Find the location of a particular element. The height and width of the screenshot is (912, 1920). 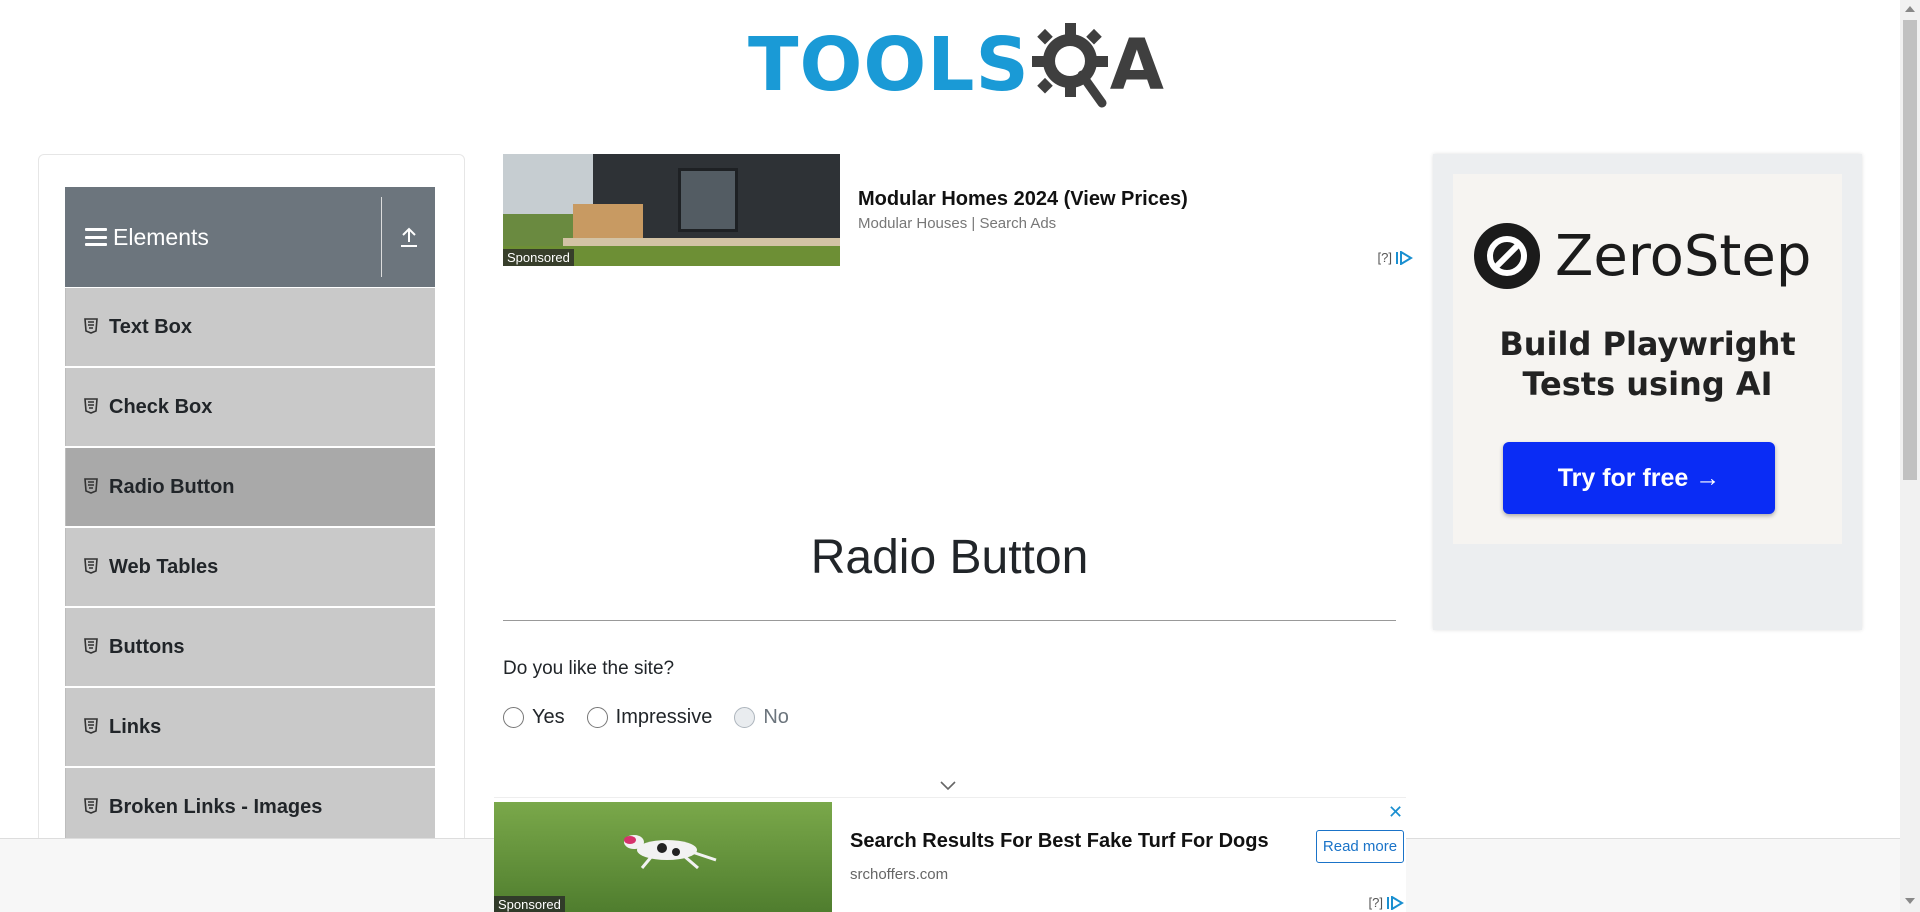

sidebar-item-label: Buttons is located at coordinates (147, 646).